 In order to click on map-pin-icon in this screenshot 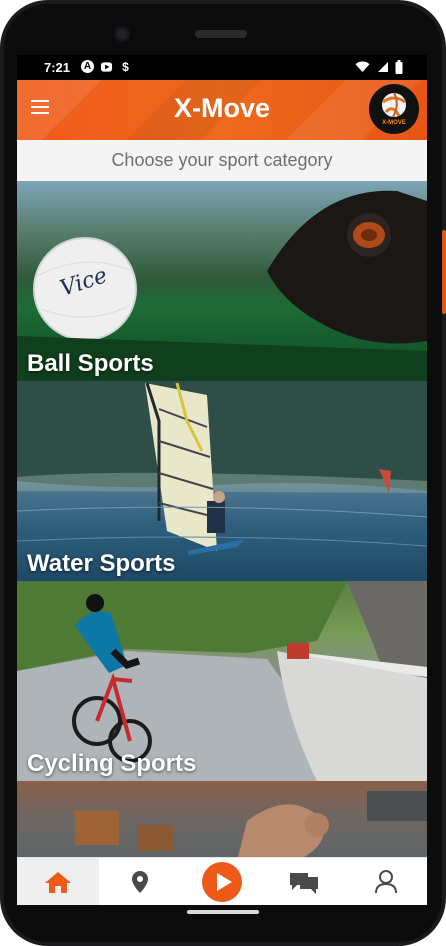, I will do `click(140, 882)`.